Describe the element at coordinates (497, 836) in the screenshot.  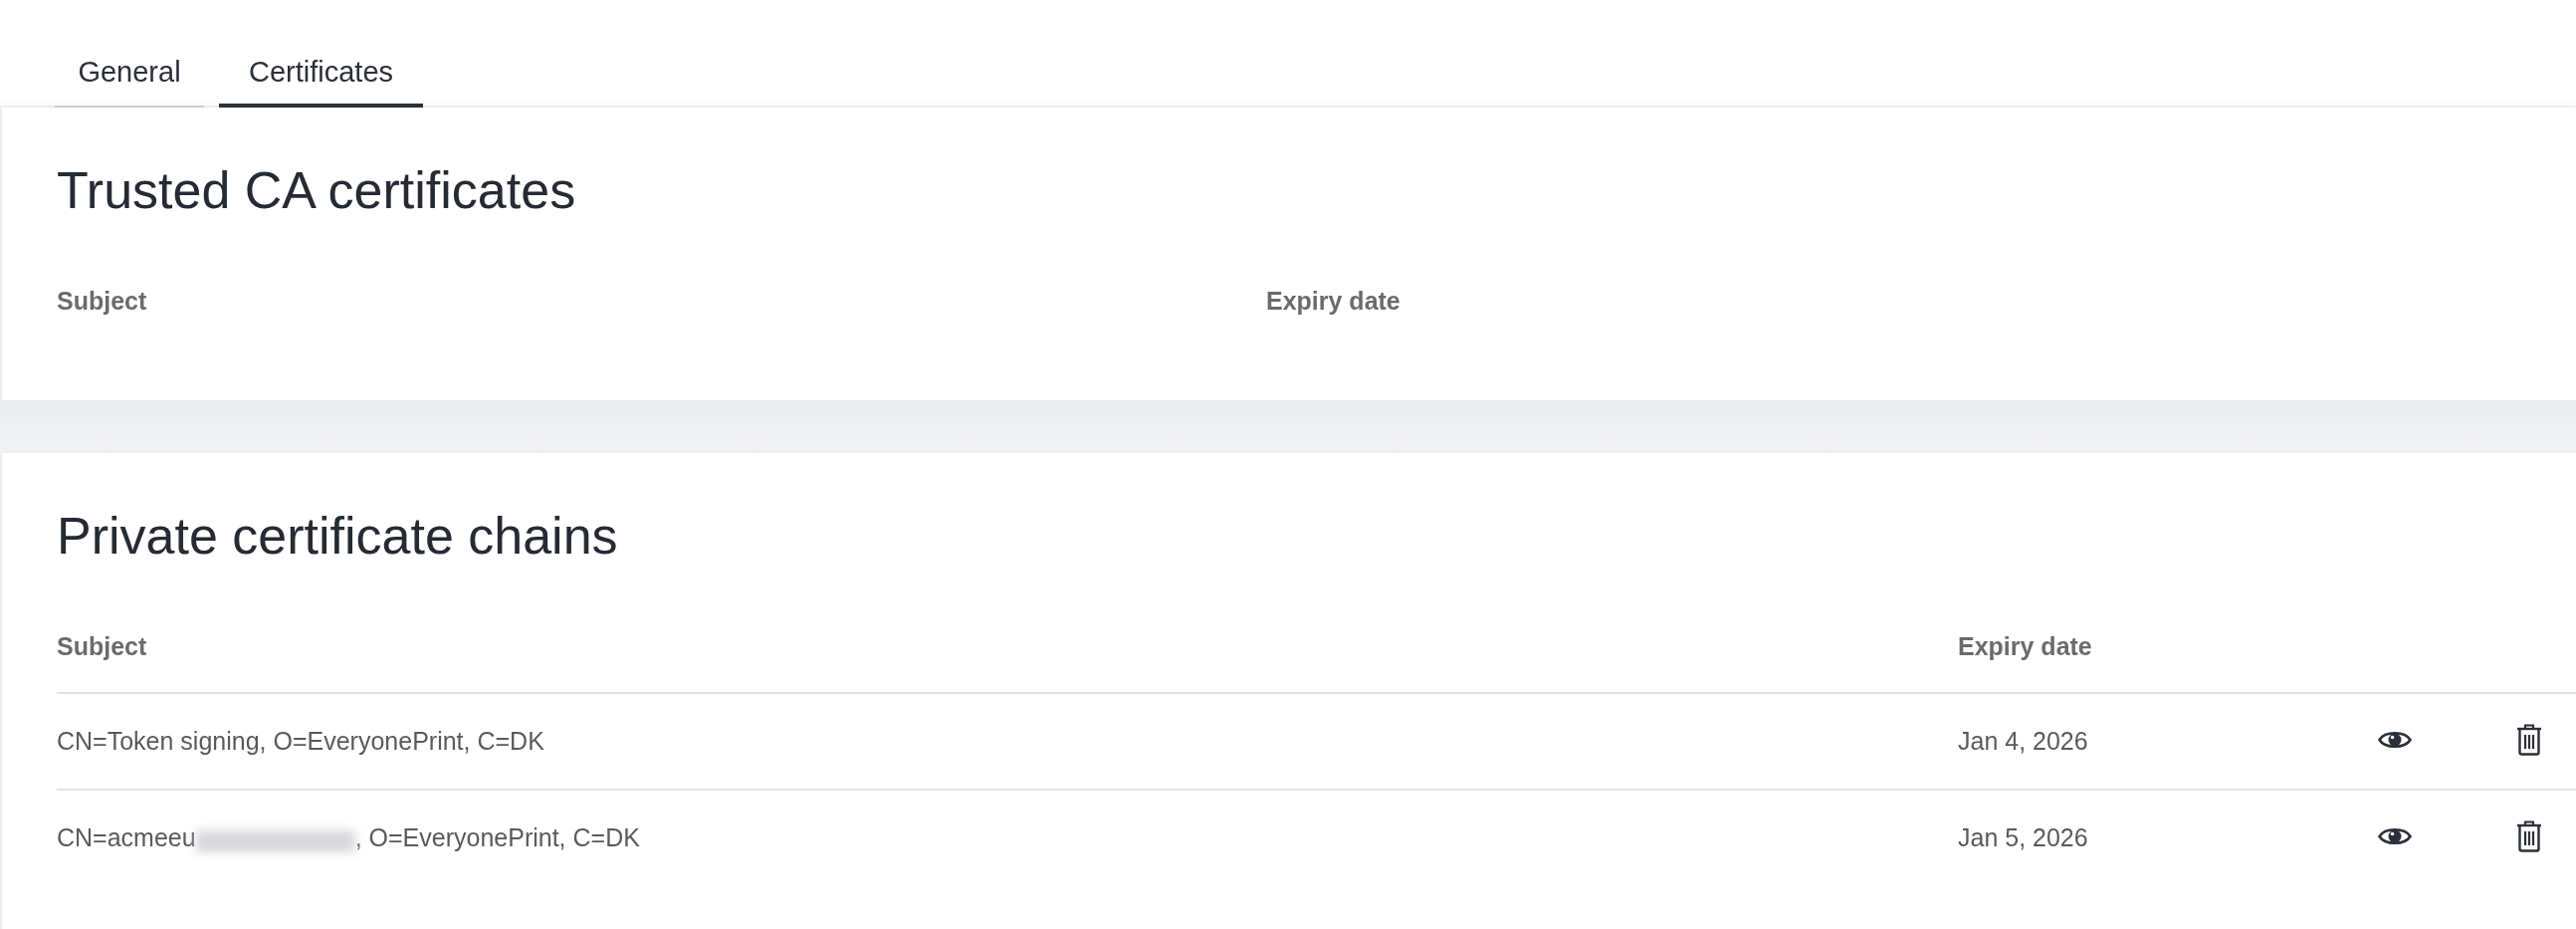
I see `subject-text: , O=EveryonePrint, C=DK` at that location.